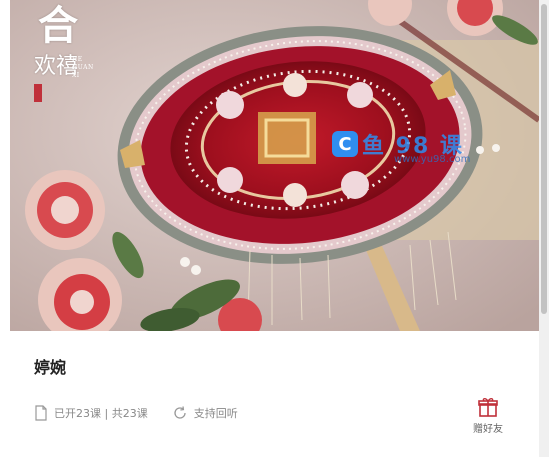  What do you see at coordinates (83, 67) in the screenshot?
I see `brand-logo-pinyin: HE HUAN XI` at bounding box center [83, 67].